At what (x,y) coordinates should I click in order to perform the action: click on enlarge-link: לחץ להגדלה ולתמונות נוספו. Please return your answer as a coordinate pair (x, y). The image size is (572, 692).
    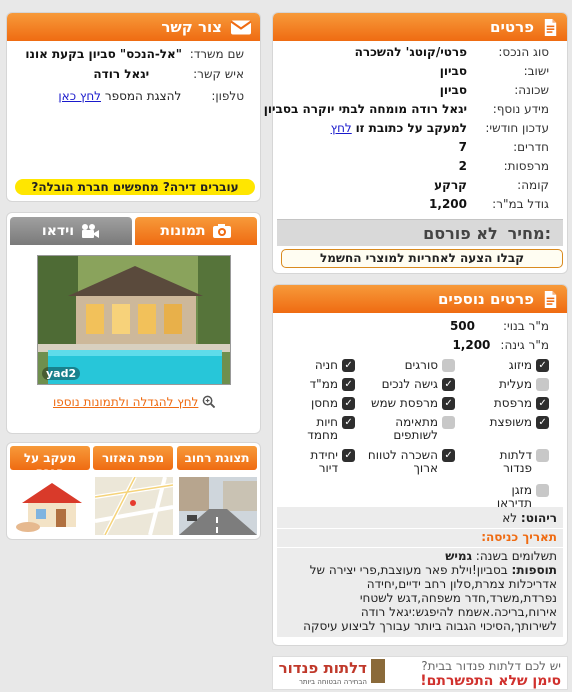
    Looking at the image, I should click on (125, 402).